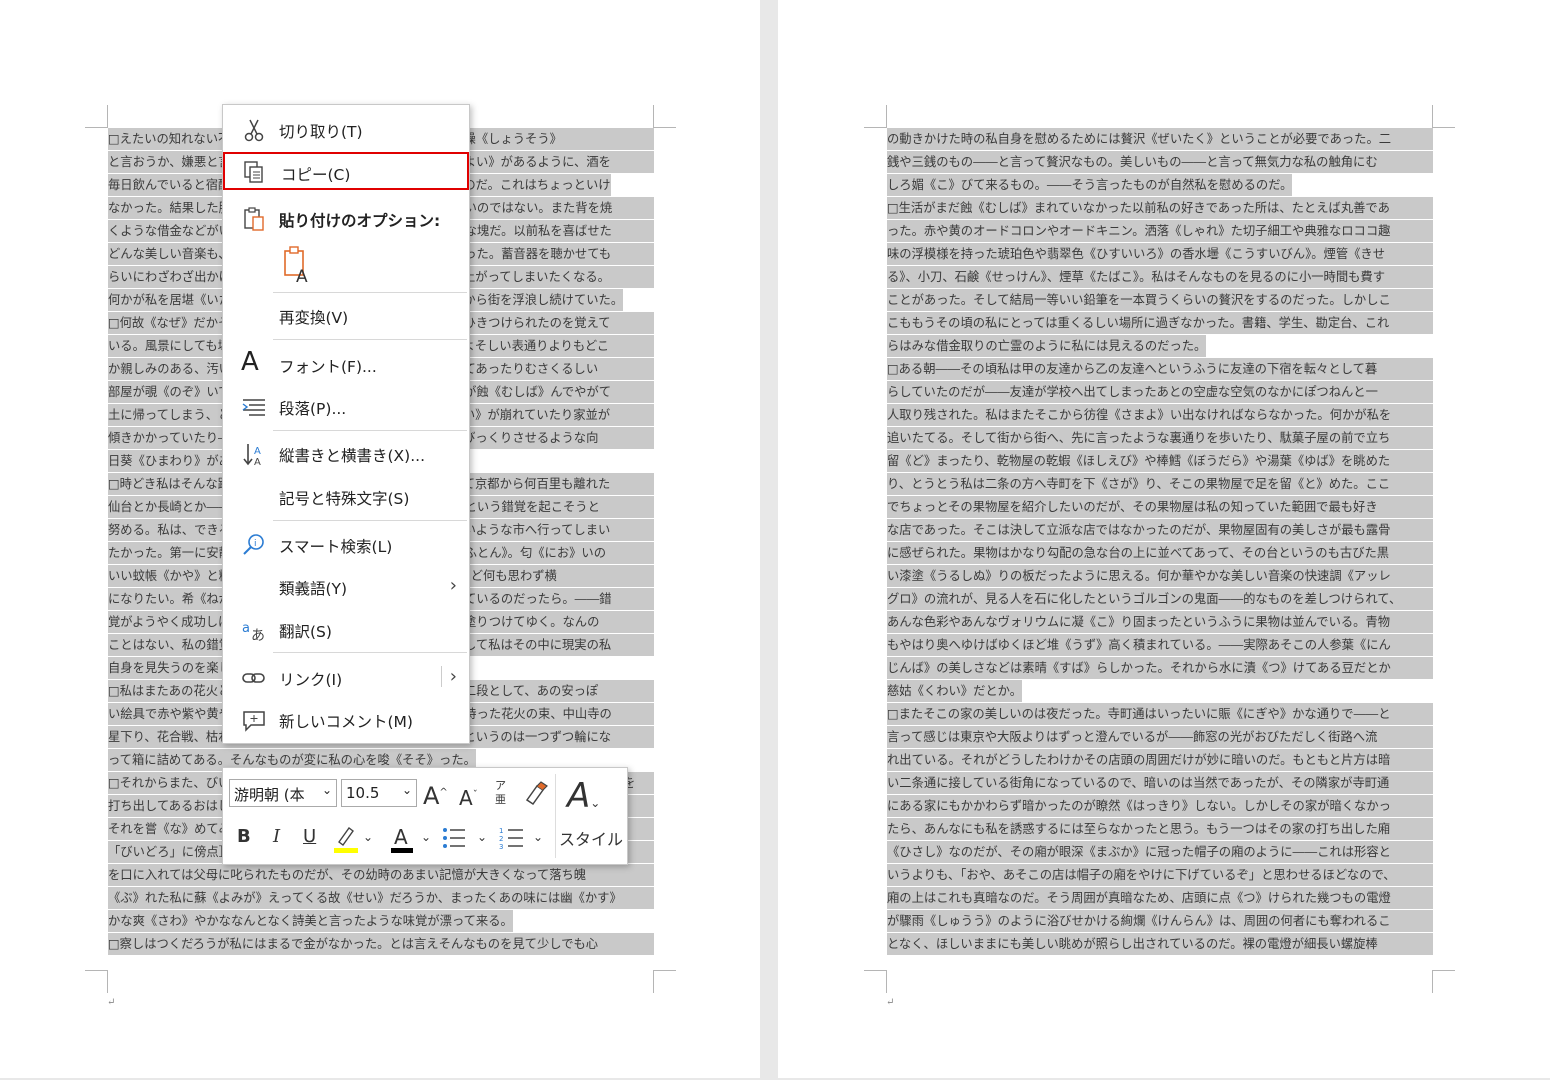 This screenshot has width=1550, height=1080. Describe the element at coordinates (276, 836) in the screenshot. I see `italic-button: I` at that location.